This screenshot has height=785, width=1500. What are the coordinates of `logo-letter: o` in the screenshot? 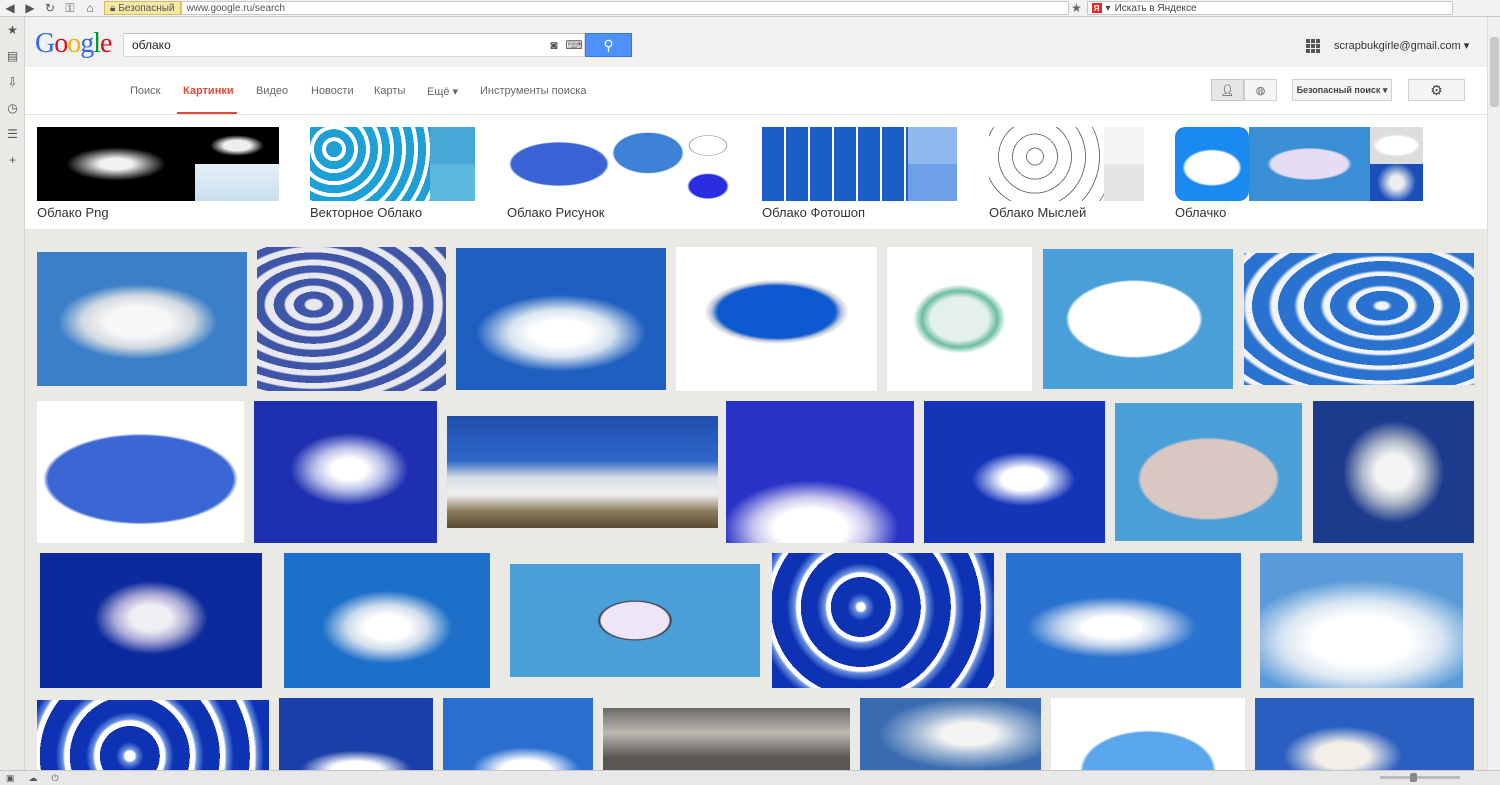 It's located at (61, 43).